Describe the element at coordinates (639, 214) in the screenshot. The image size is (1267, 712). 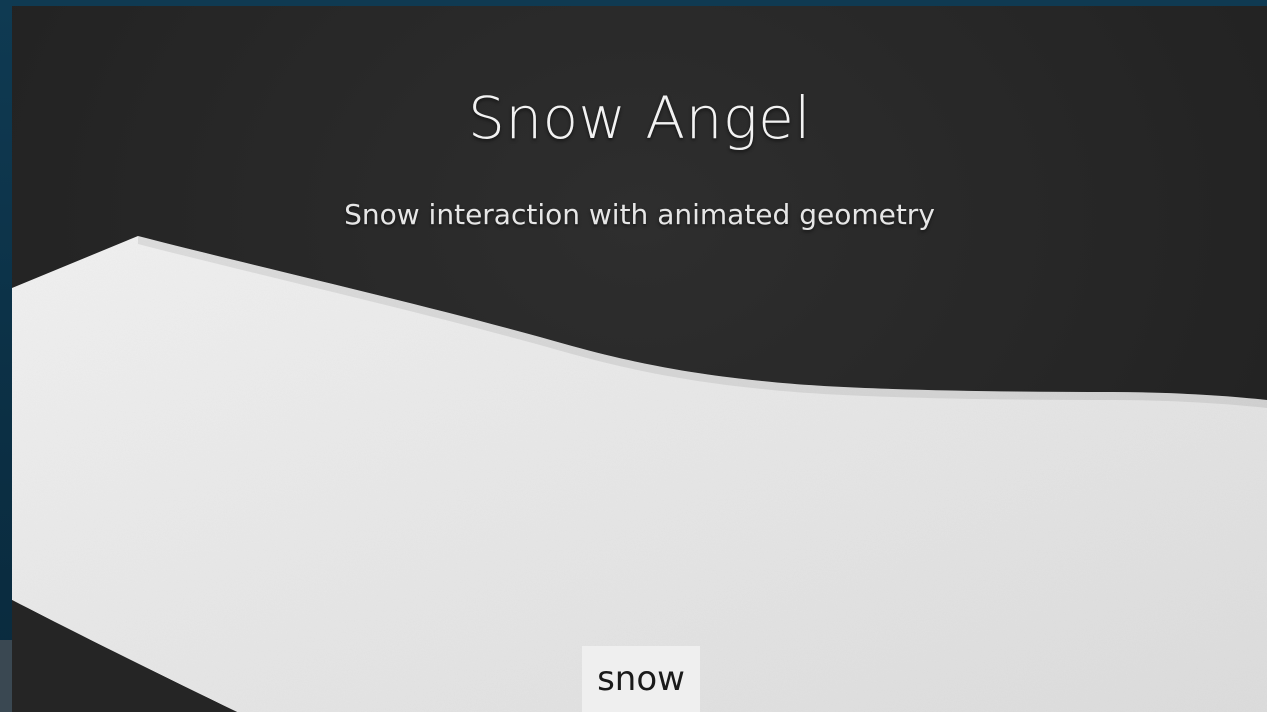
I see `page-subtitle: Snow interaction with animated geometry` at that location.